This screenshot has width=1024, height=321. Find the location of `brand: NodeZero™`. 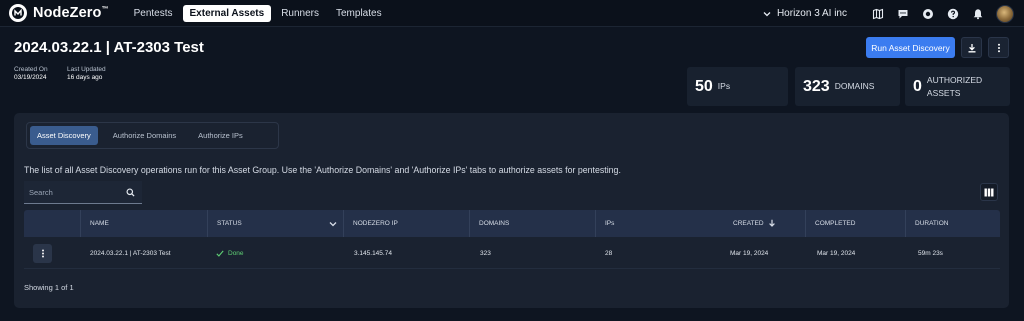

brand: NodeZero™ is located at coordinates (59, 13).